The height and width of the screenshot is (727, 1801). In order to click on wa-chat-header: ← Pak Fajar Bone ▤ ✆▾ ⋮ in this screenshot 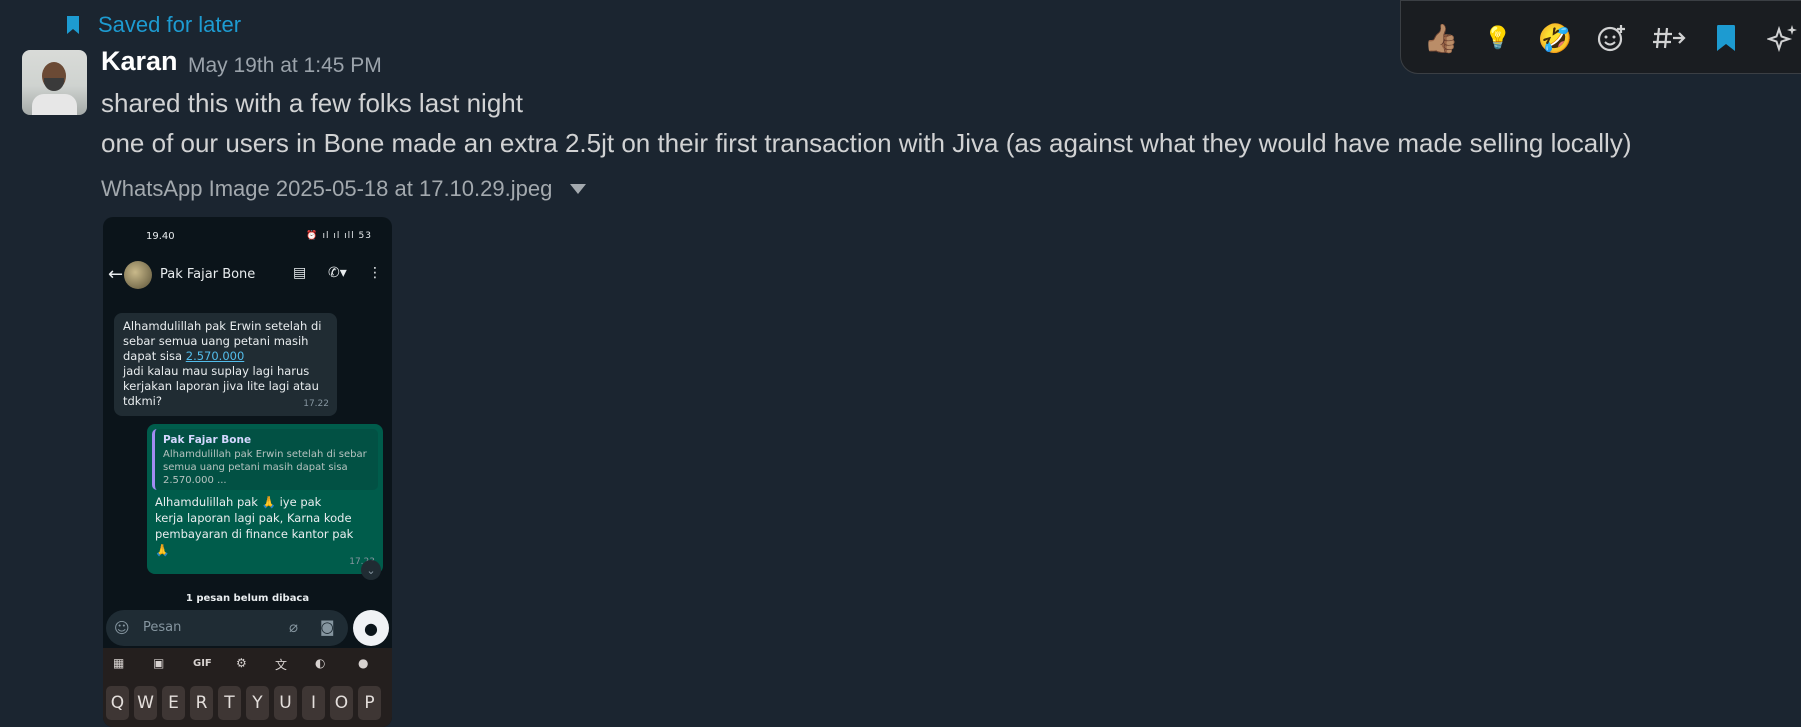, I will do `click(247, 274)`.